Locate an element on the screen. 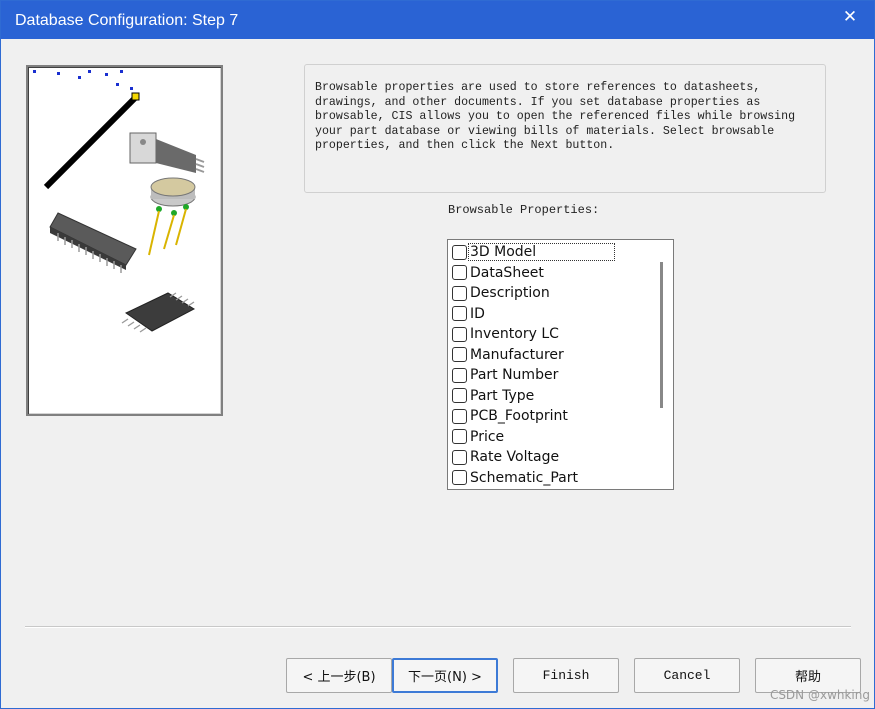  property-label: Rate Voltage is located at coordinates (515, 457).